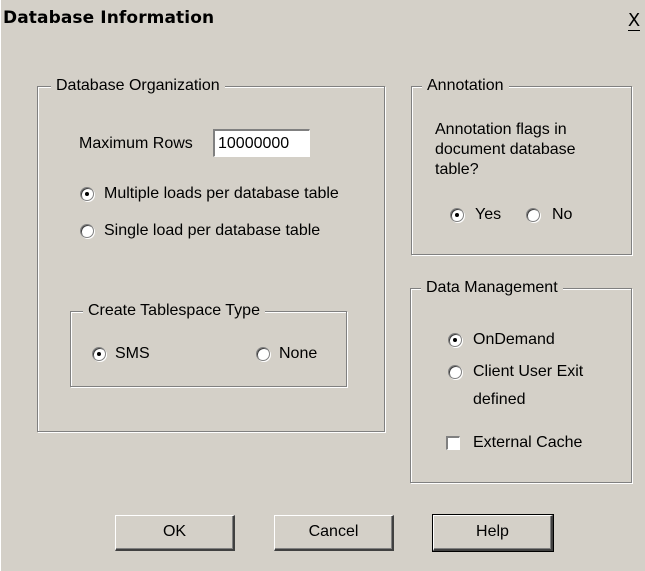 This screenshot has height=571, width=645. I want to click on annotation-legend: Annotation, so click(465, 86).